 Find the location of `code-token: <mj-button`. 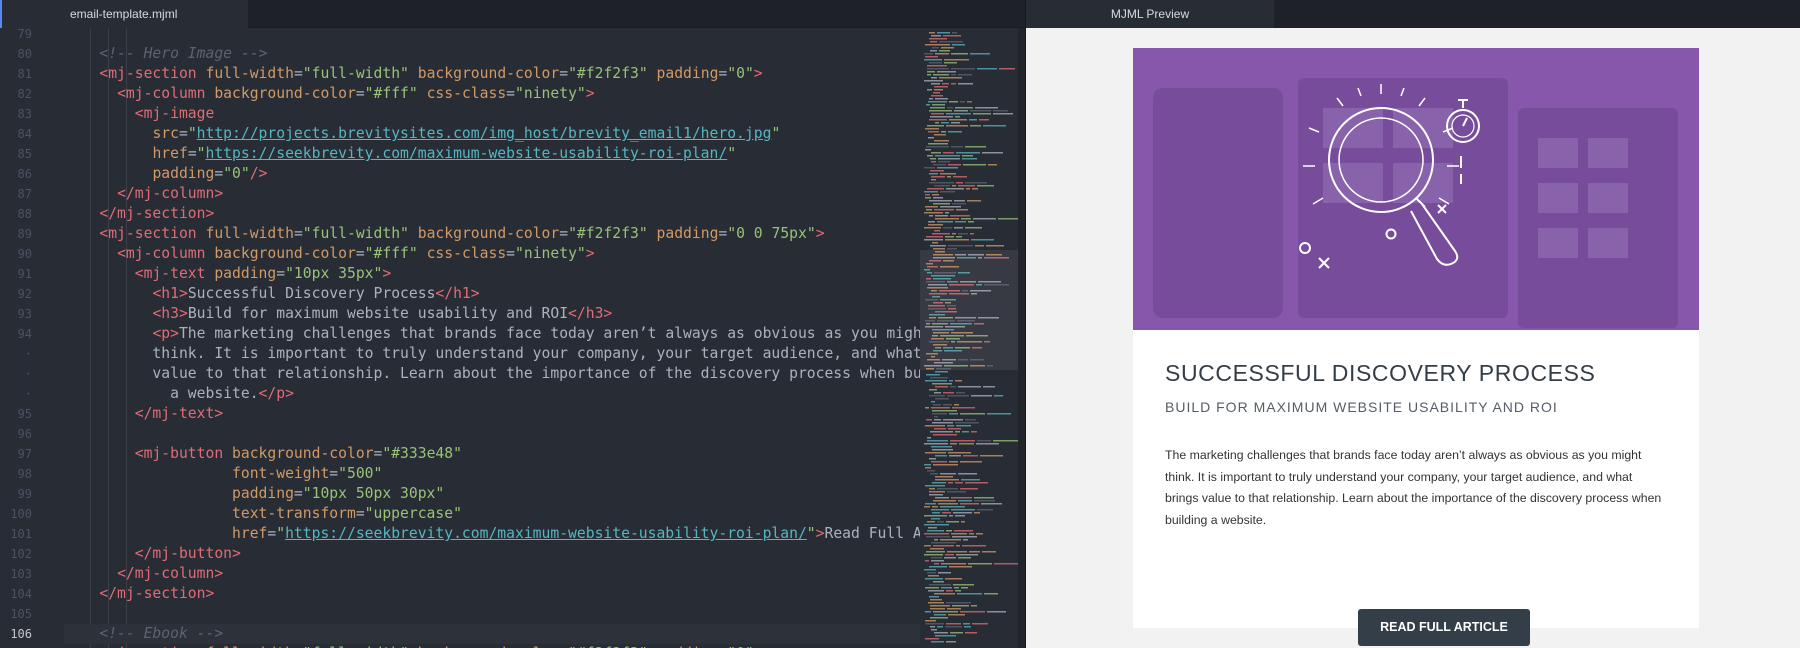

code-token: <mj-button is located at coordinates (179, 453).